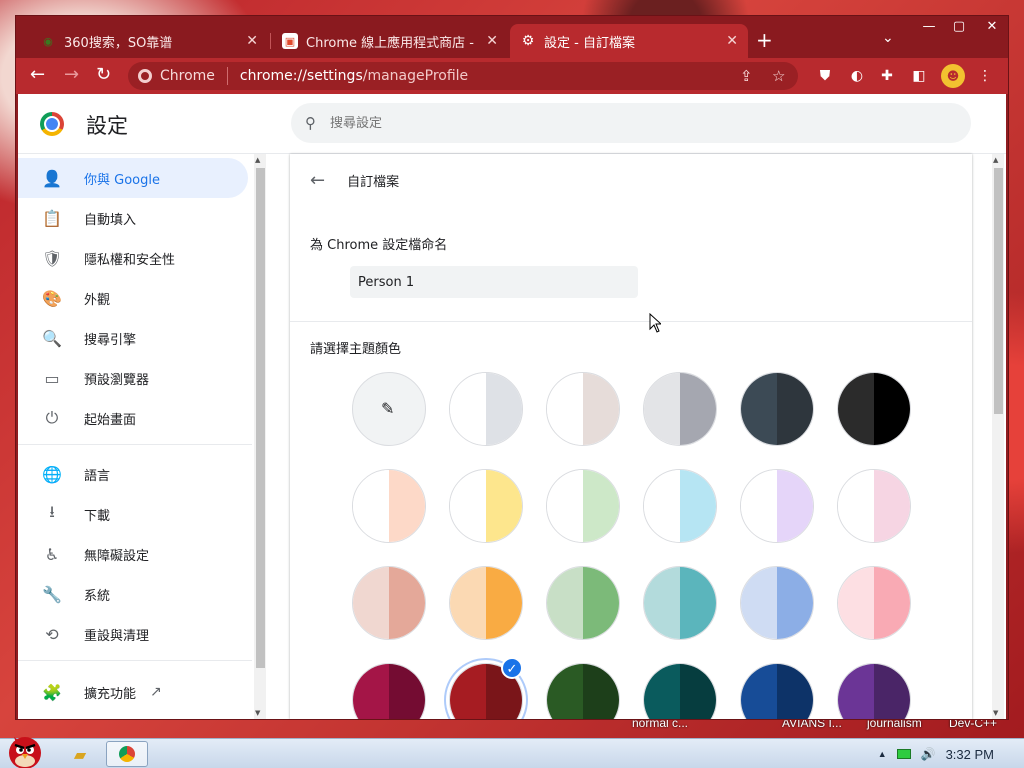 The height and width of the screenshot is (768, 1024). Describe the element at coordinates (746, 76) in the screenshot. I see `share-icon: ⇪` at that location.